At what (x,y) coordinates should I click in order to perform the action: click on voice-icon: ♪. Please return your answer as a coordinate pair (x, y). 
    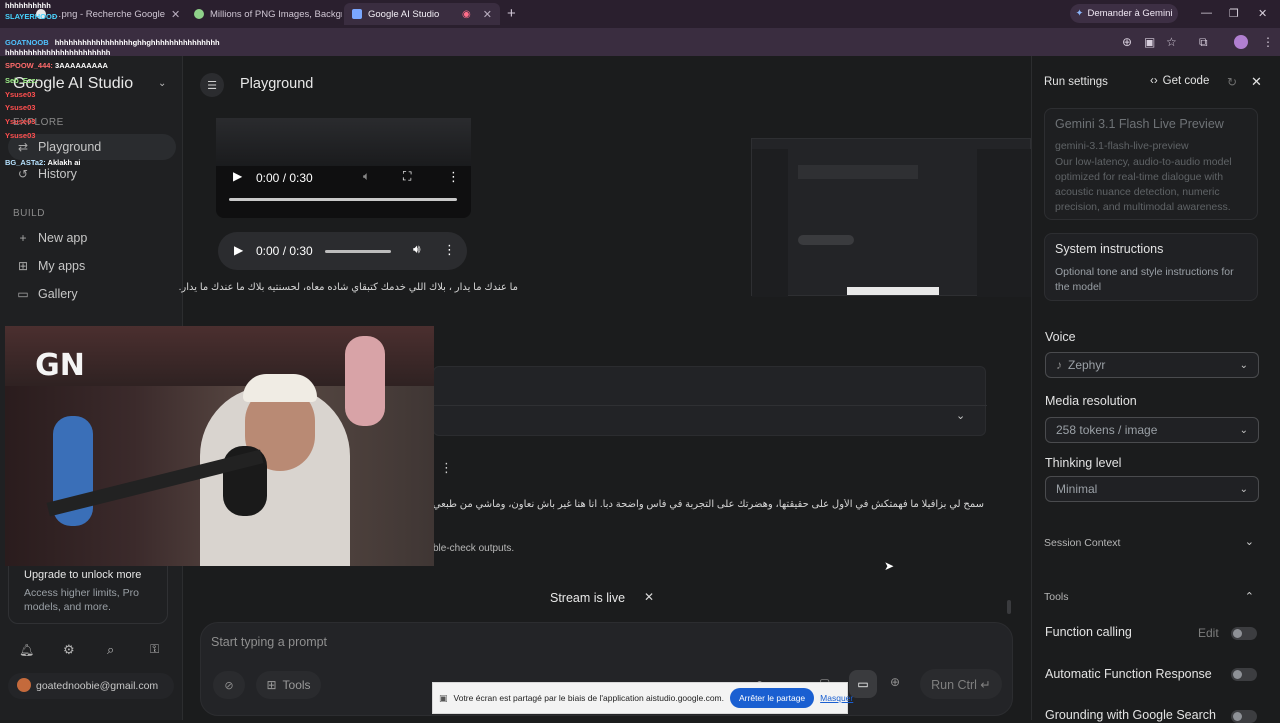
    Looking at the image, I should click on (1059, 365).